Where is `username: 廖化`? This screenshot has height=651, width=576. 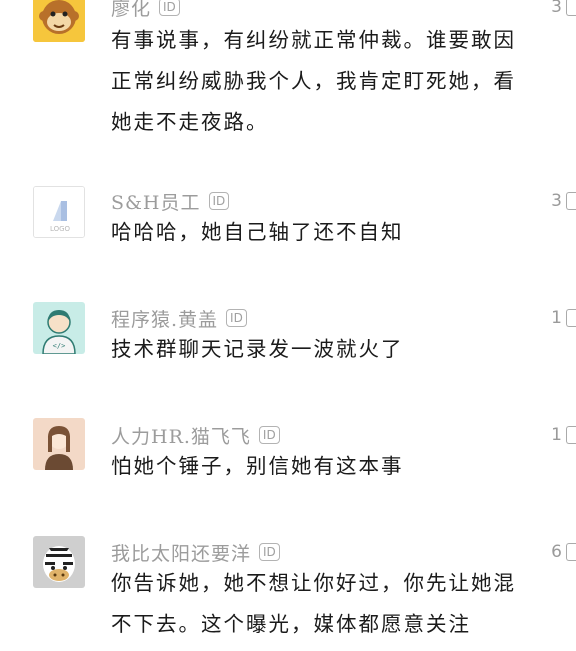 username: 廖化 is located at coordinates (131, 10).